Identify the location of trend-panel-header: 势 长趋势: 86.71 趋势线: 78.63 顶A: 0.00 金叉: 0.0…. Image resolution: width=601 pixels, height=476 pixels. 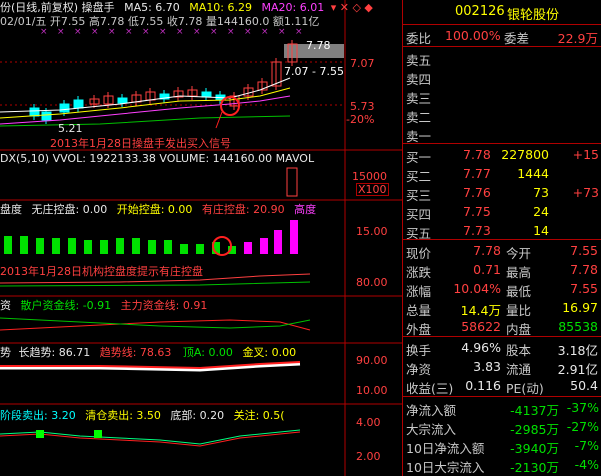
(148, 352).